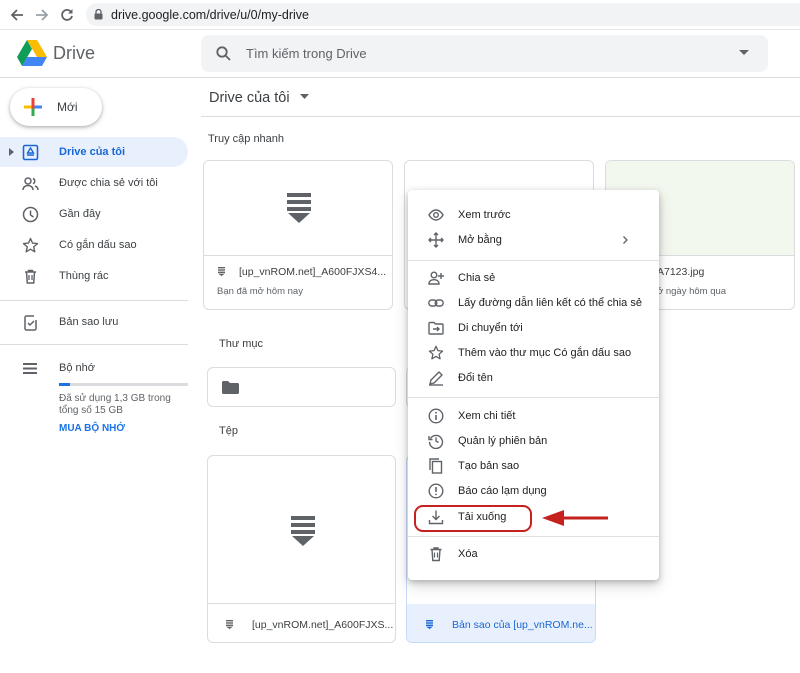  Describe the element at coordinates (436, 215) in the screenshot. I see `eye-icon` at that location.